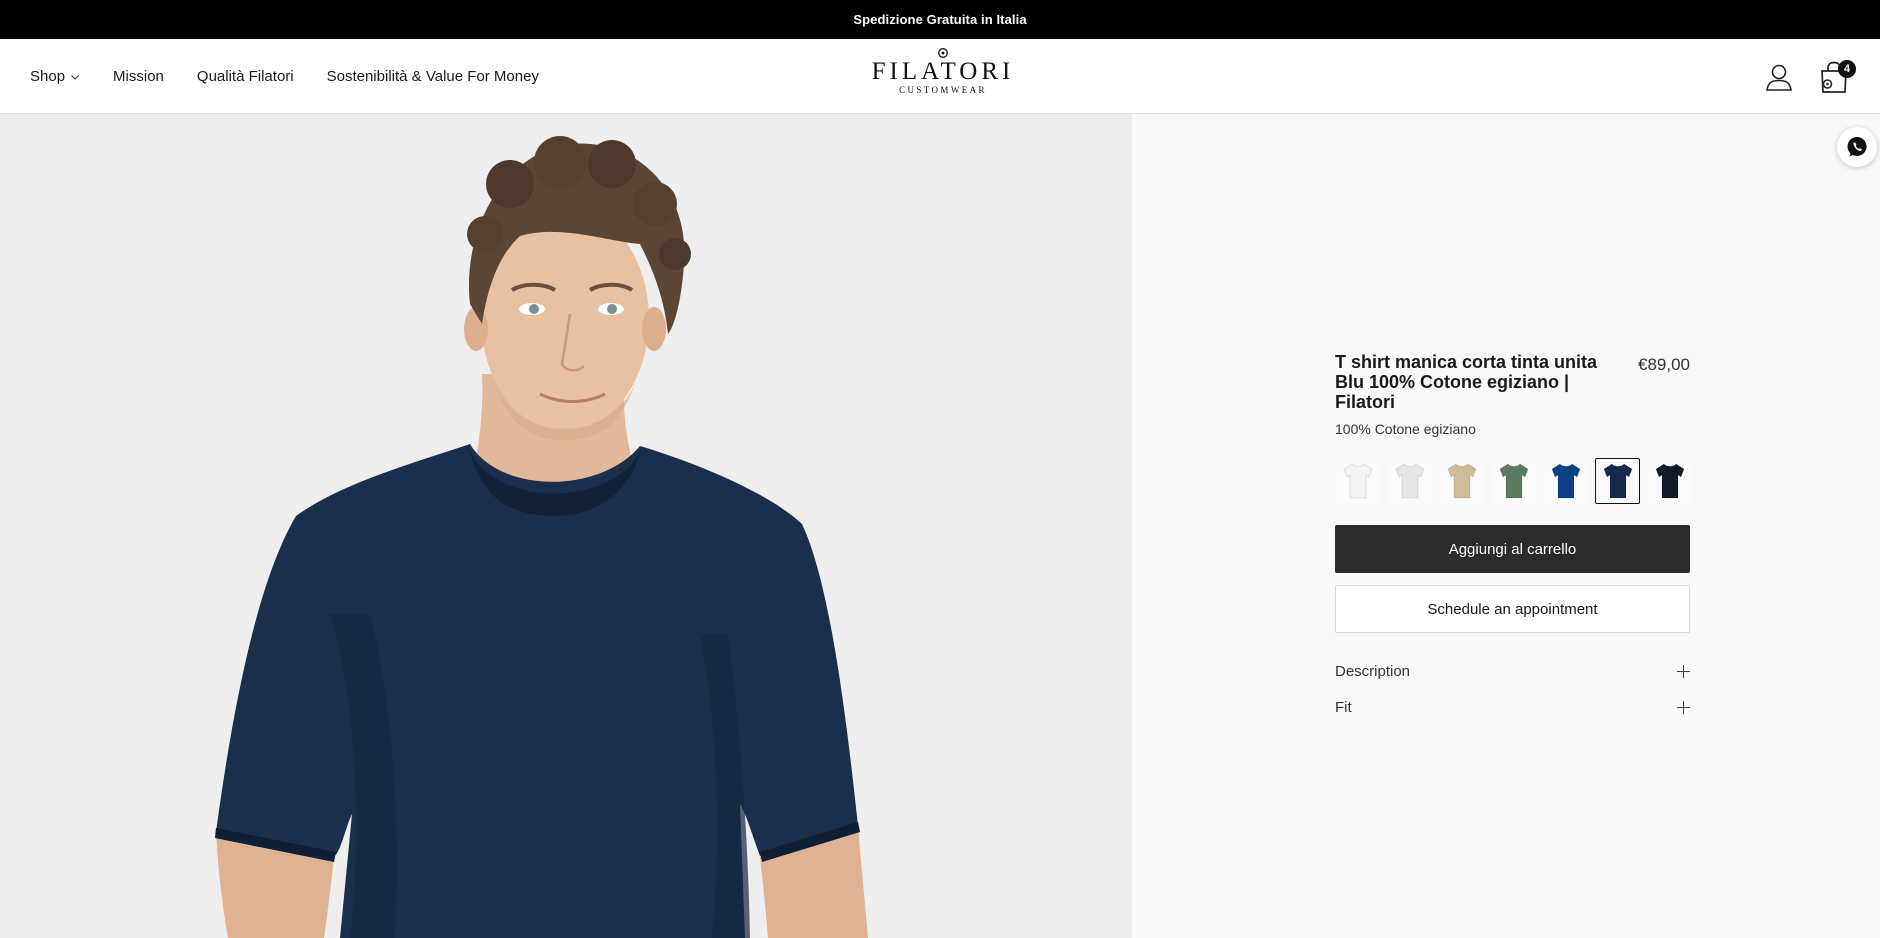  I want to click on brand-logo: FILATORI CUSTOMWEAR, so click(943, 75).